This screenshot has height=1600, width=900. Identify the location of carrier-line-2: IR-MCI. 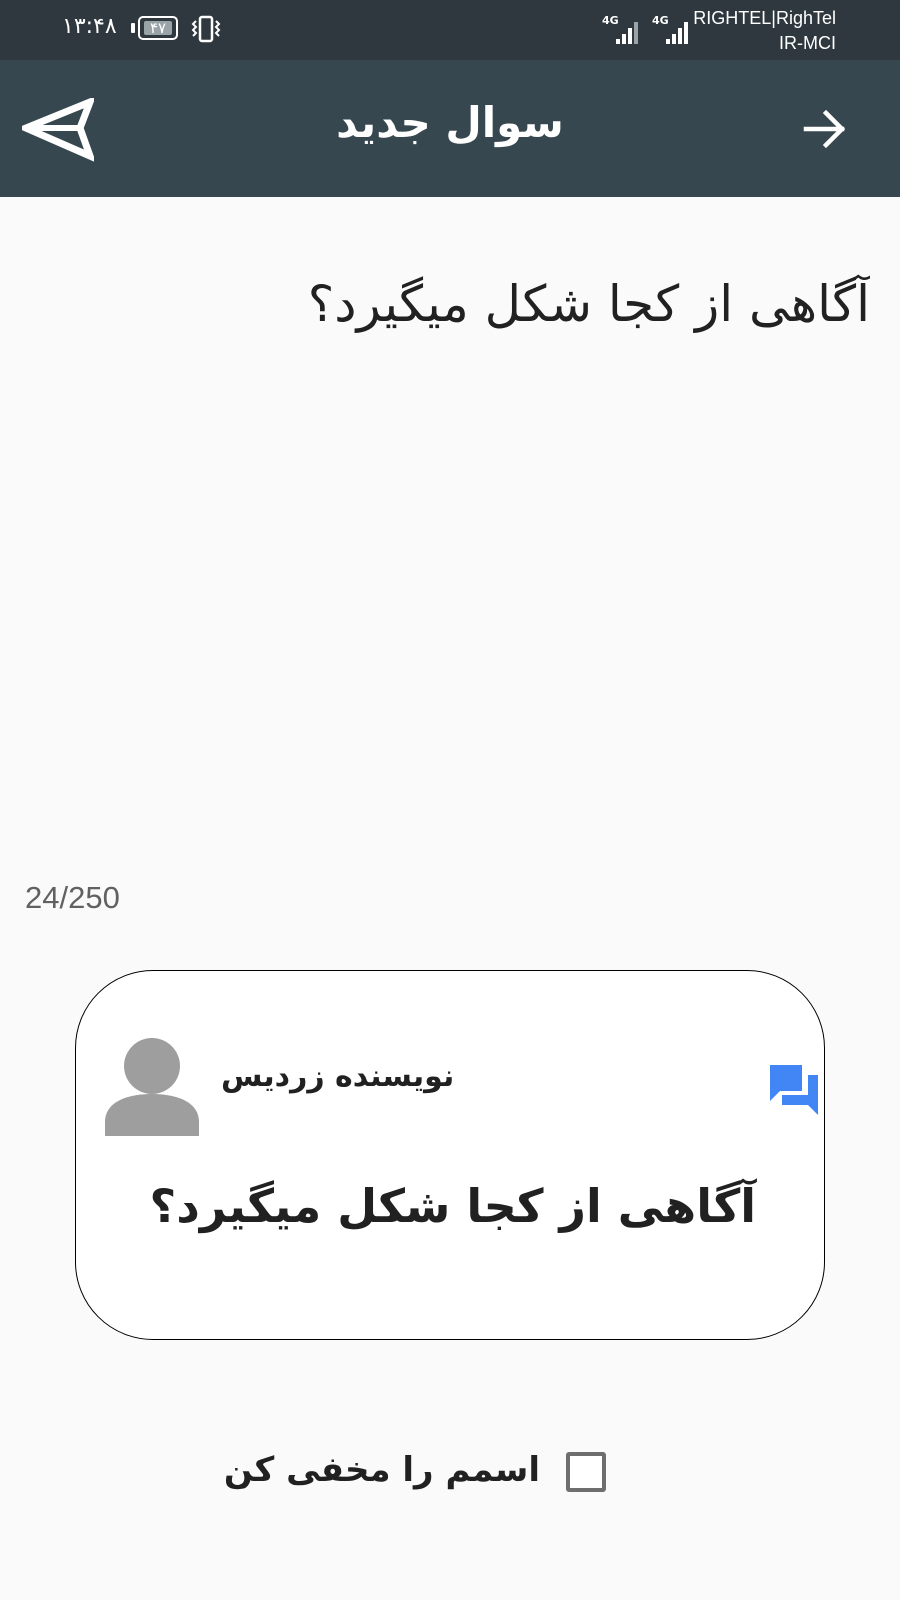
(807, 43).